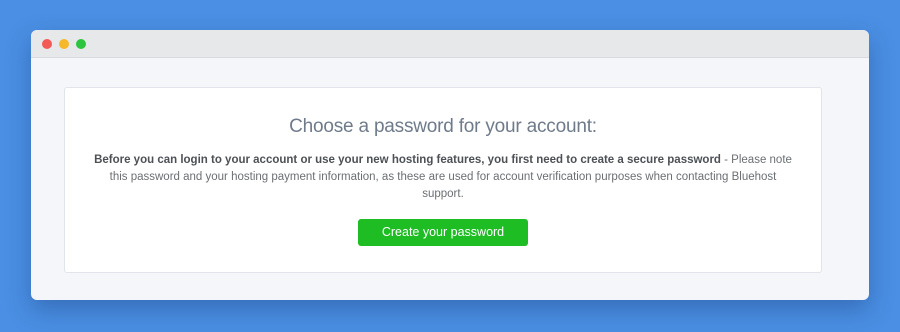 The height and width of the screenshot is (332, 900). Describe the element at coordinates (64, 44) in the screenshot. I see `minimize-window-icon` at that location.